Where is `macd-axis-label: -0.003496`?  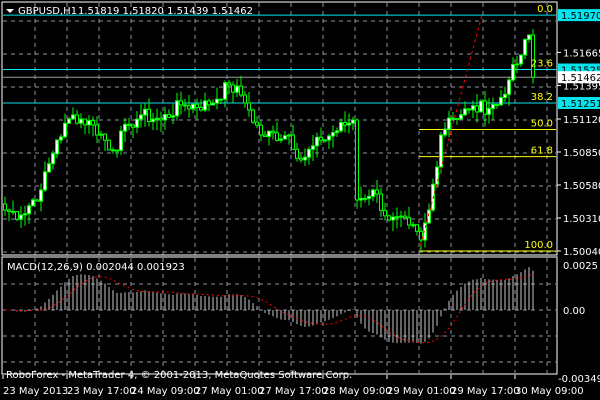 macd-axis-label: -0.003496 is located at coordinates (579, 379).